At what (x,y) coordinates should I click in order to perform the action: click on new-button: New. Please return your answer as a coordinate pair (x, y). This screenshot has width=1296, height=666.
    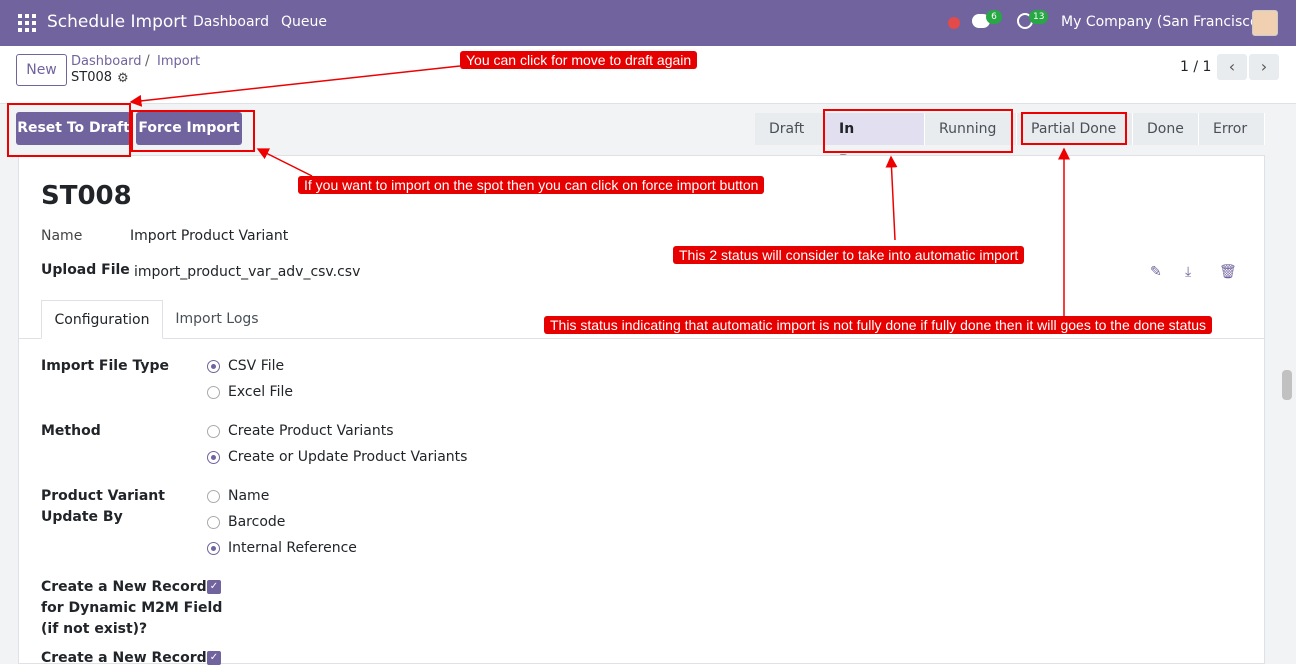
    Looking at the image, I should click on (41, 70).